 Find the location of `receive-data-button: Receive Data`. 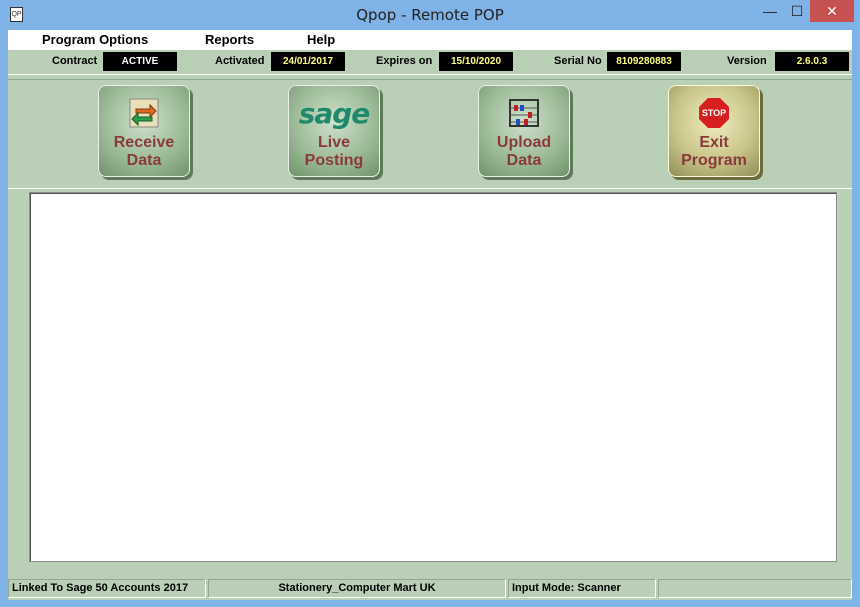

receive-data-button: Receive Data is located at coordinates (144, 131).